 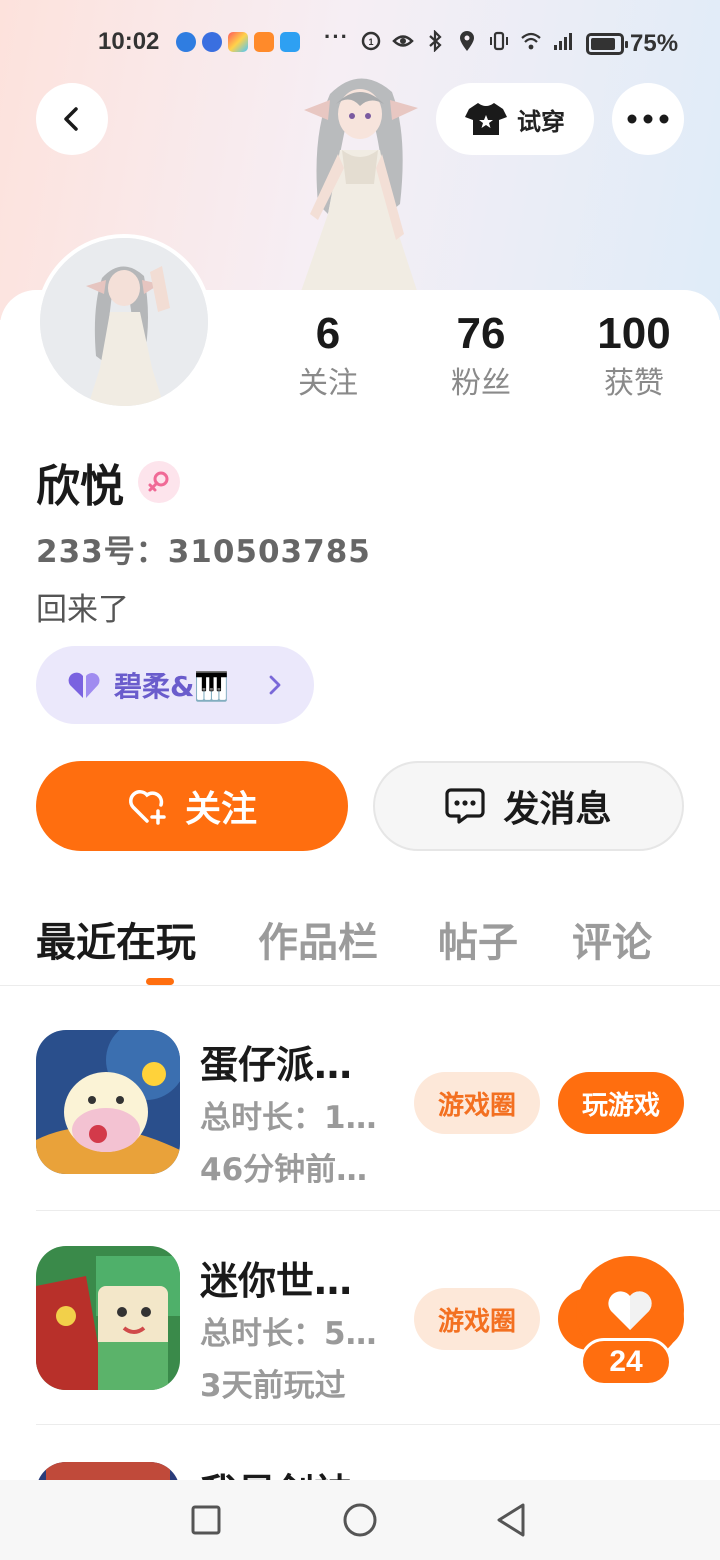 What do you see at coordinates (203, 552) in the screenshot?
I see `user-id: 233号：310503785` at bounding box center [203, 552].